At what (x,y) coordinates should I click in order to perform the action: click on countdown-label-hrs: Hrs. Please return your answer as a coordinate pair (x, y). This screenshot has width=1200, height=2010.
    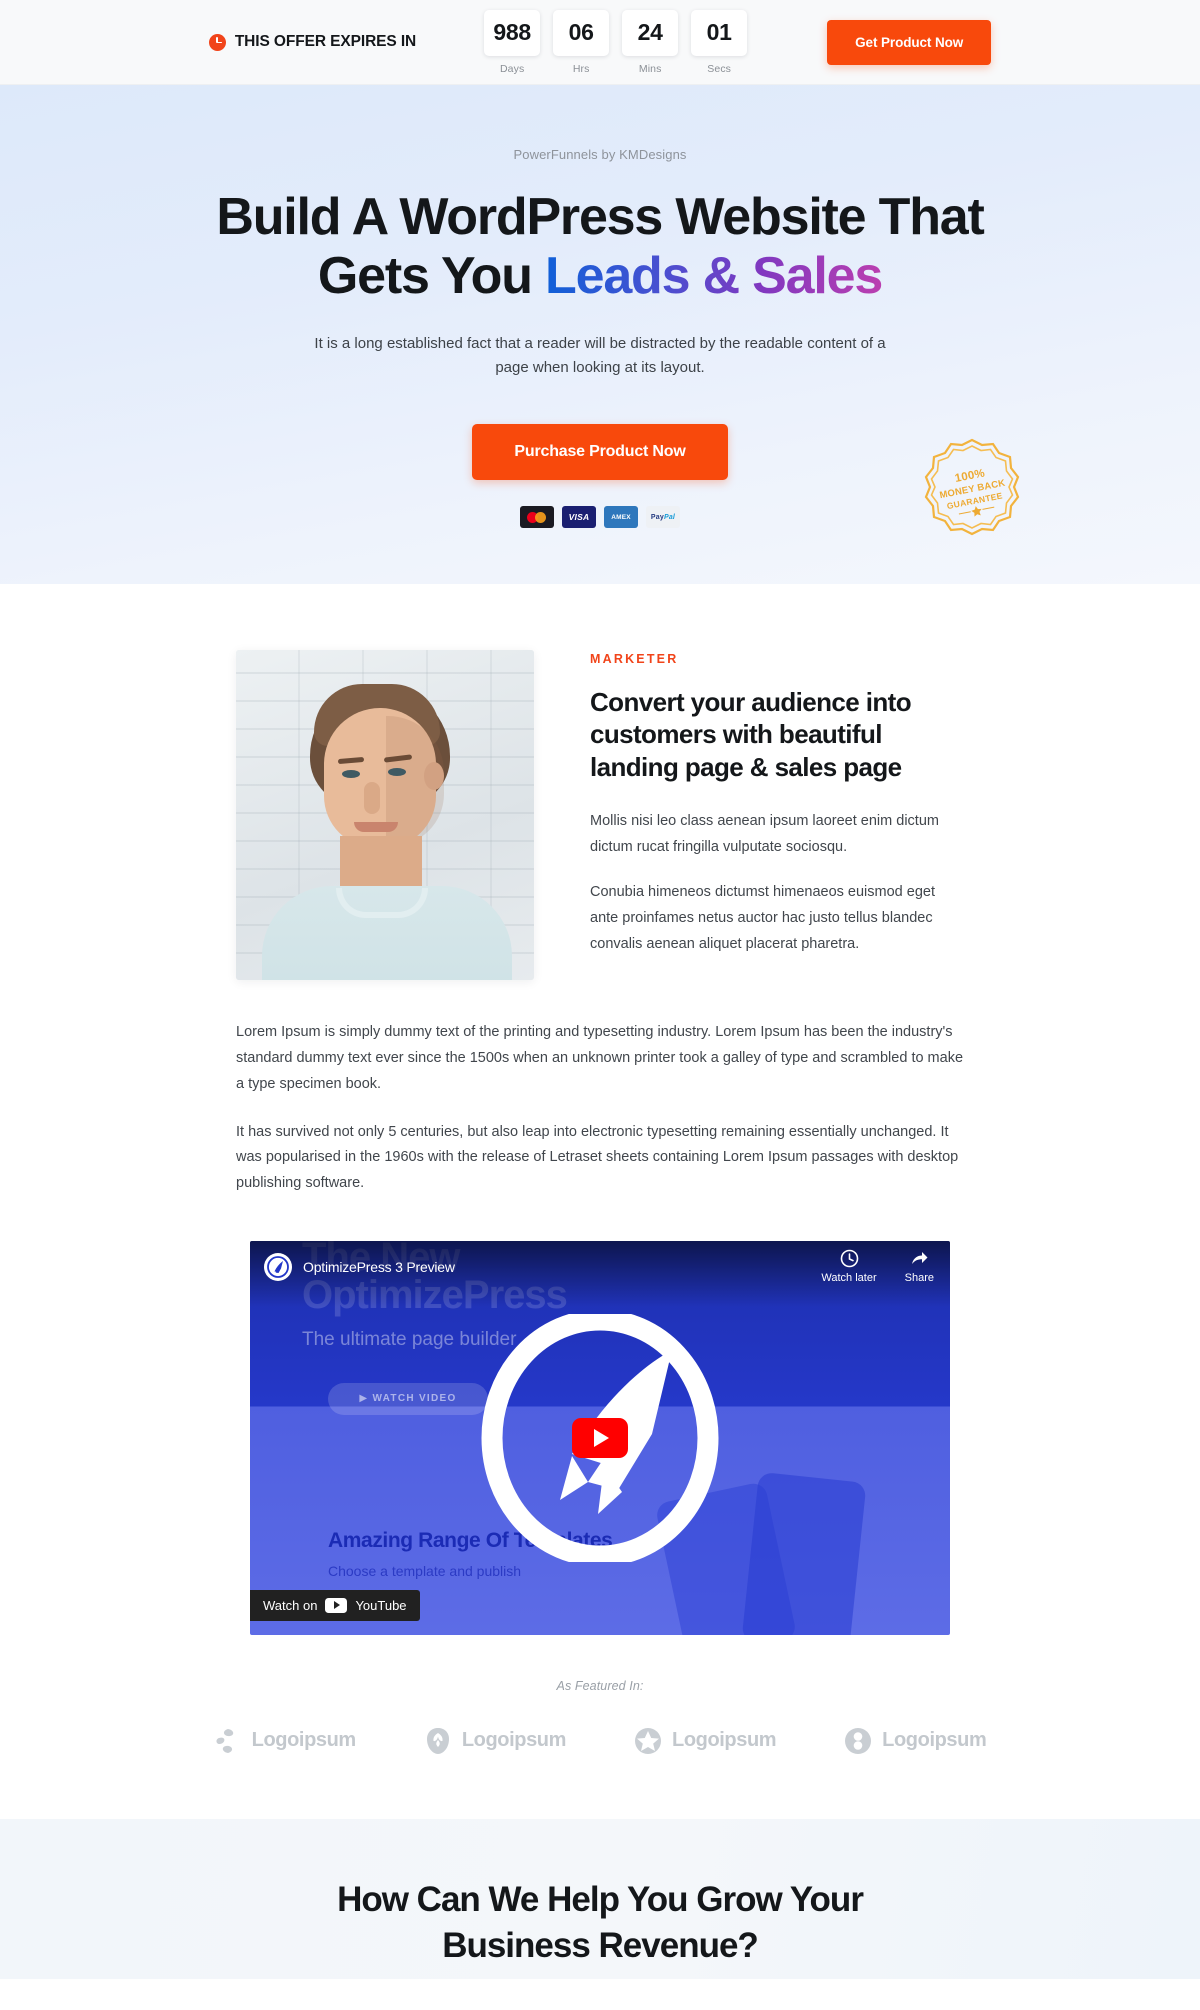
    Looking at the image, I should click on (581, 68).